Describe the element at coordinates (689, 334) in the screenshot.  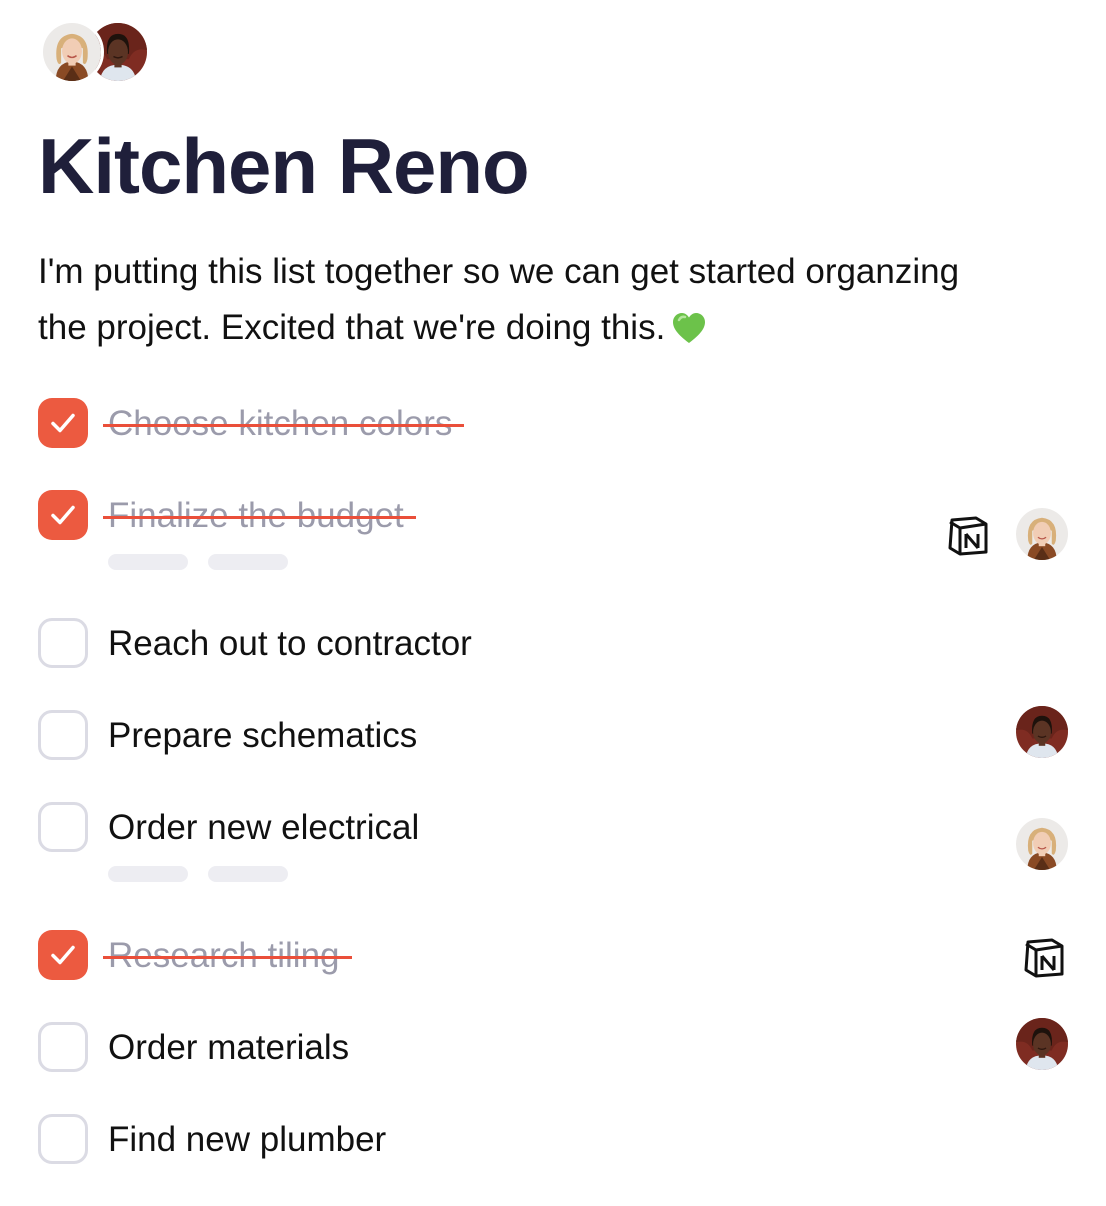
I see `green-heart-icon` at that location.